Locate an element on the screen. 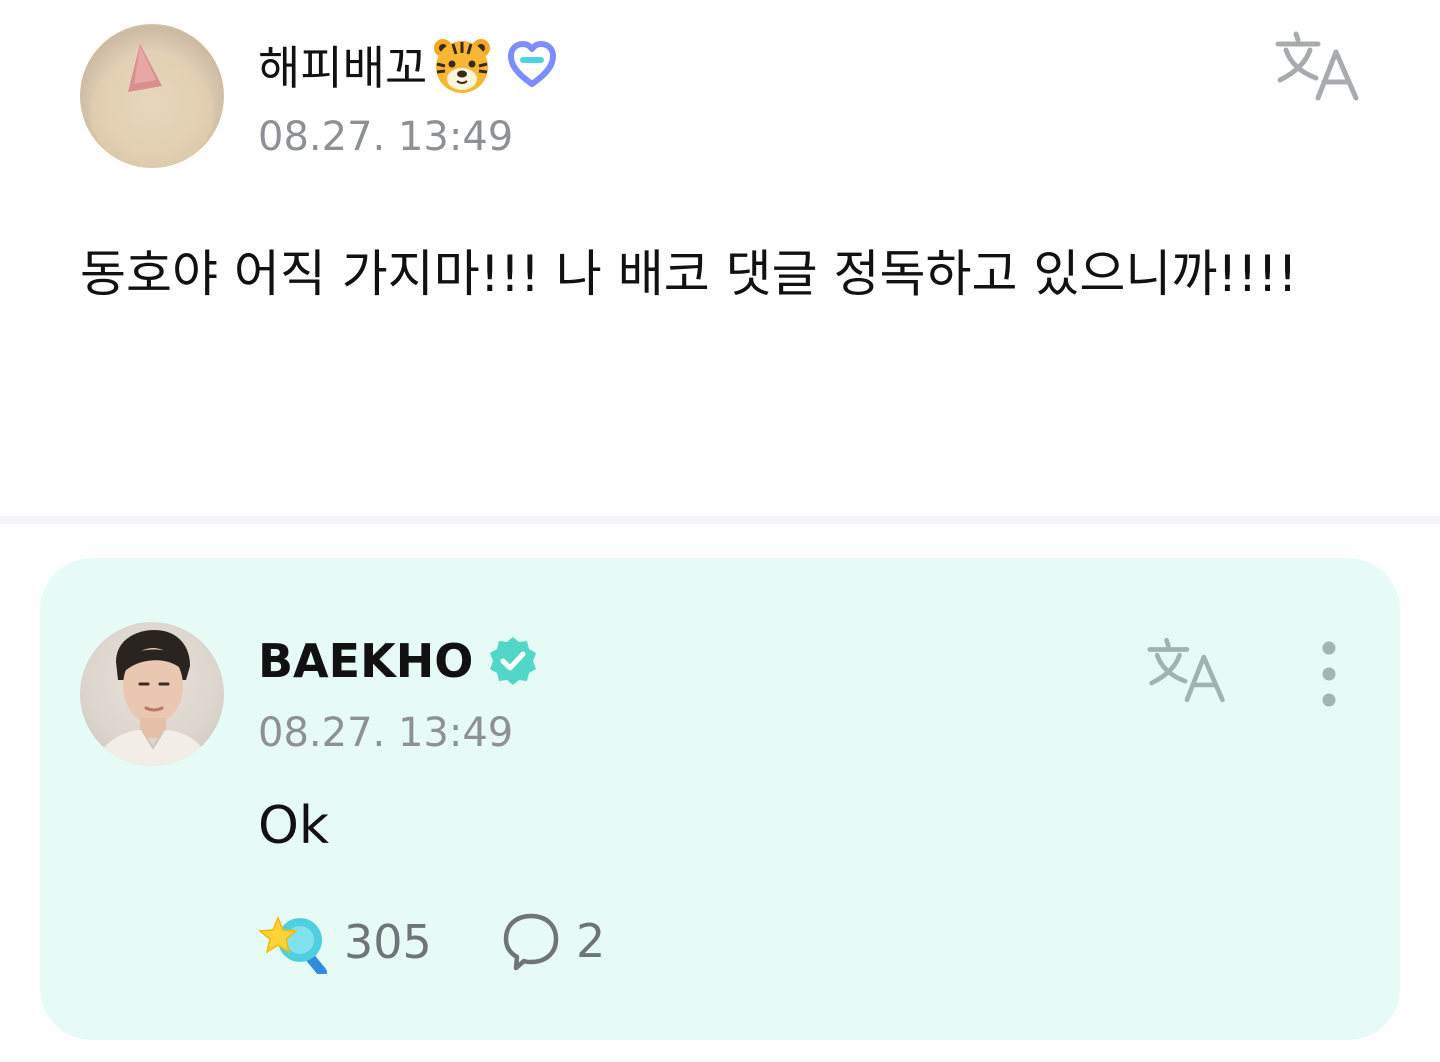  like-button: 305 is located at coordinates (345, 942).